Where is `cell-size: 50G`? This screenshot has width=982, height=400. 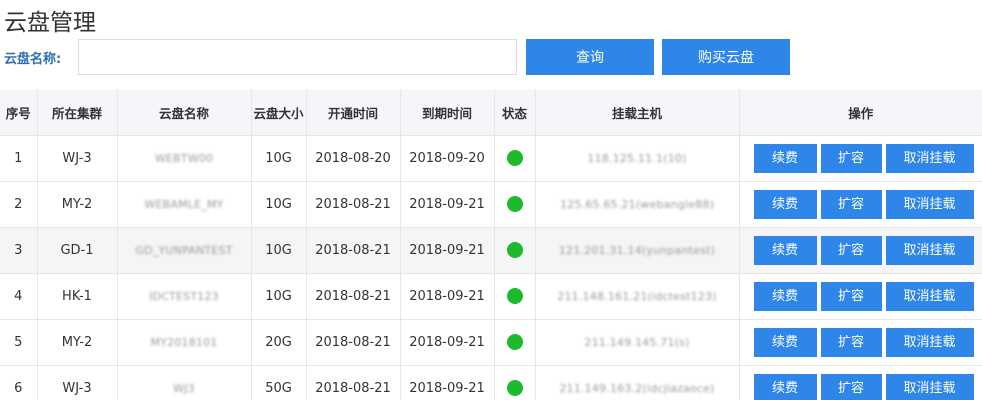 cell-size: 50G is located at coordinates (278, 382).